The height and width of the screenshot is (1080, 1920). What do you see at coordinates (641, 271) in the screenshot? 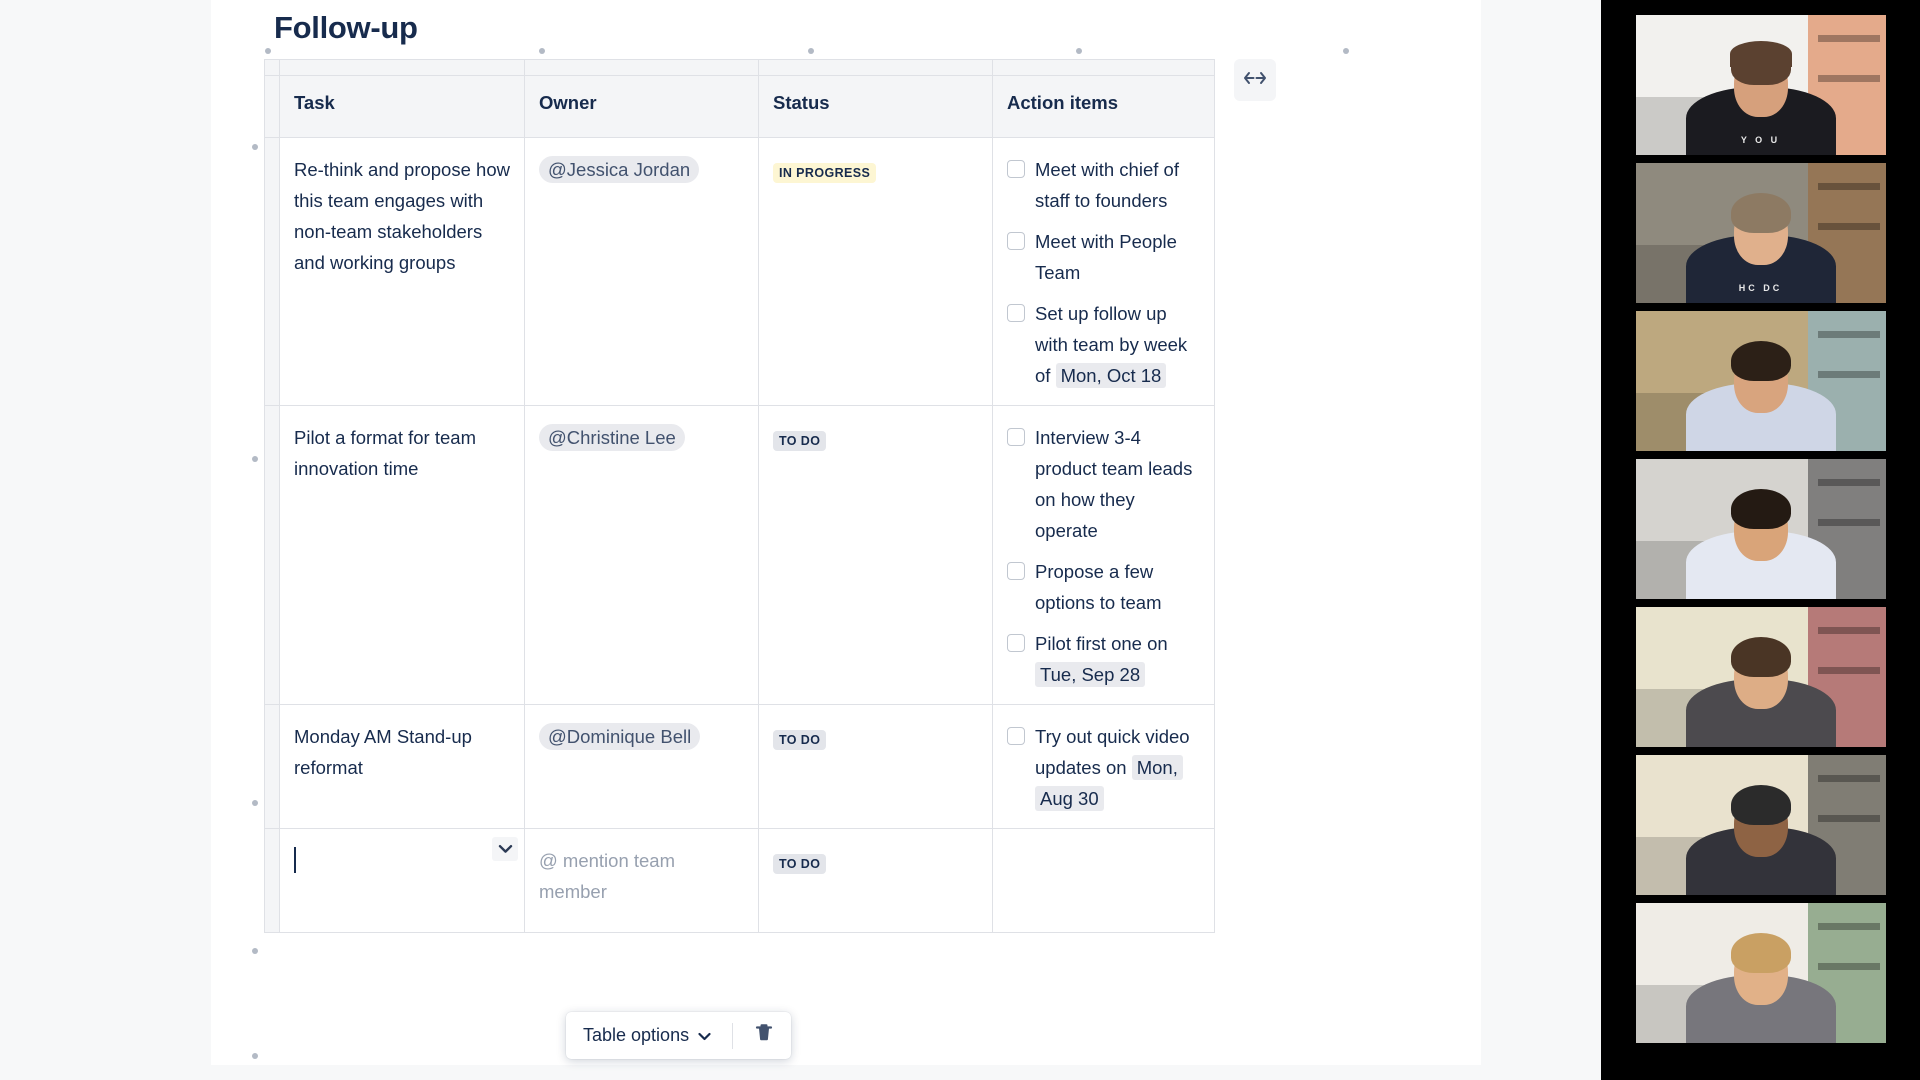
I see `cell-owner: @Jessica Jordan` at bounding box center [641, 271].